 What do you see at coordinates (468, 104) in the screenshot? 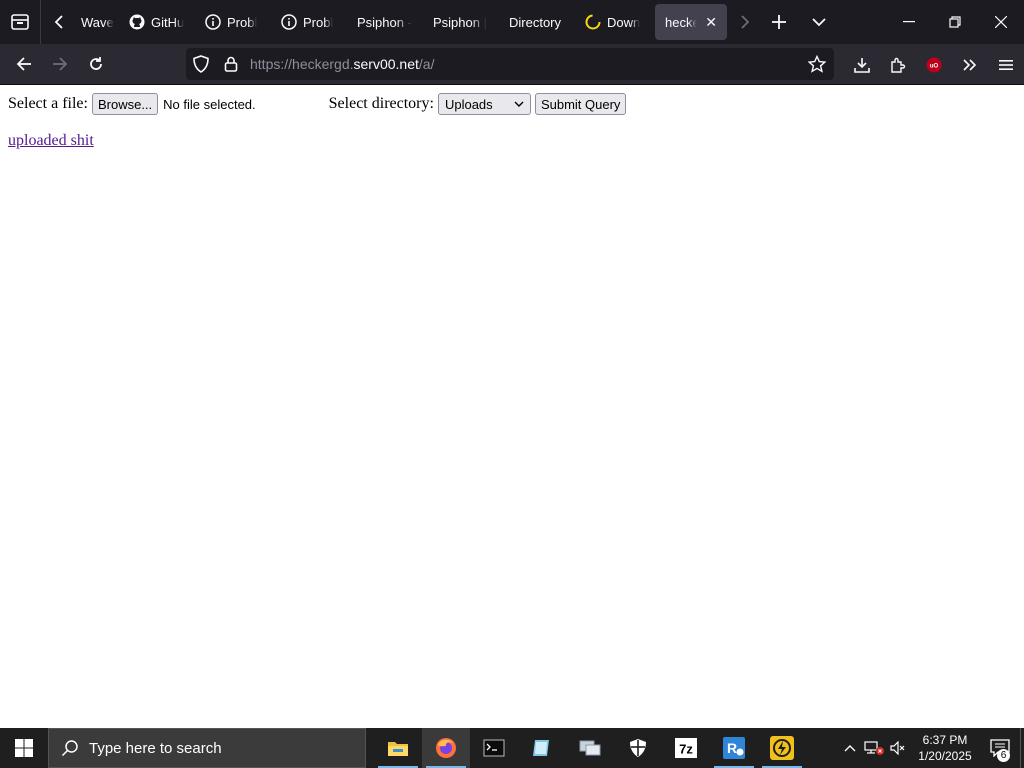
I see `directory-selected-value: Uploads` at bounding box center [468, 104].